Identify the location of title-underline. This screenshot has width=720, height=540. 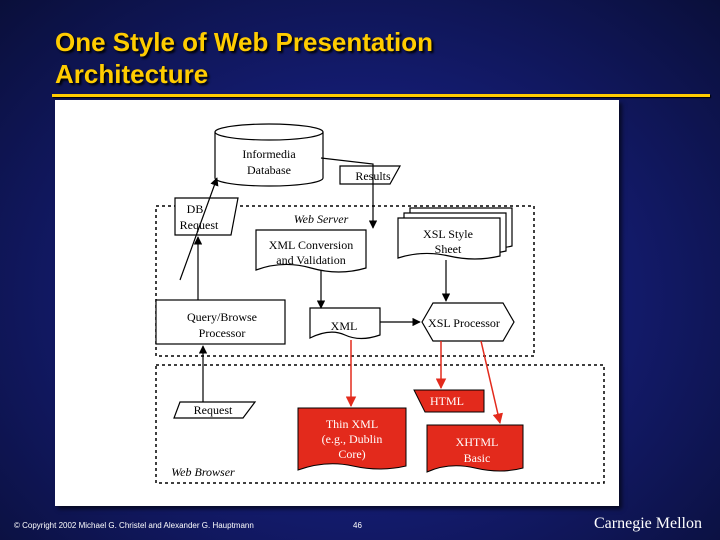
(381, 95).